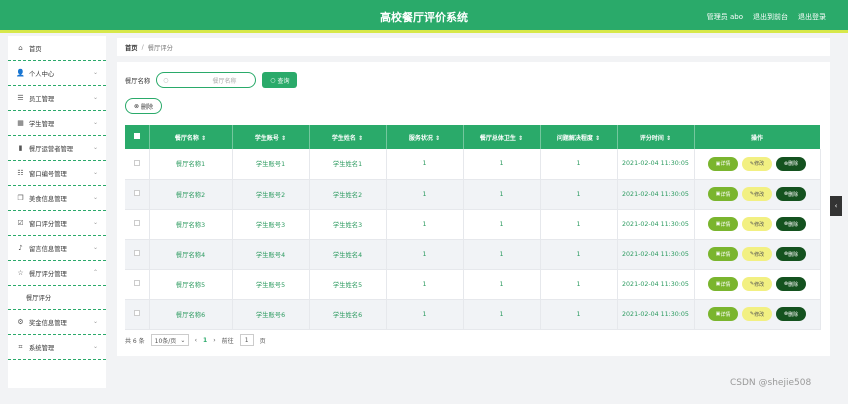  What do you see at coordinates (273, 80) in the screenshot?
I see `magnifier-icon: ○` at bounding box center [273, 80].